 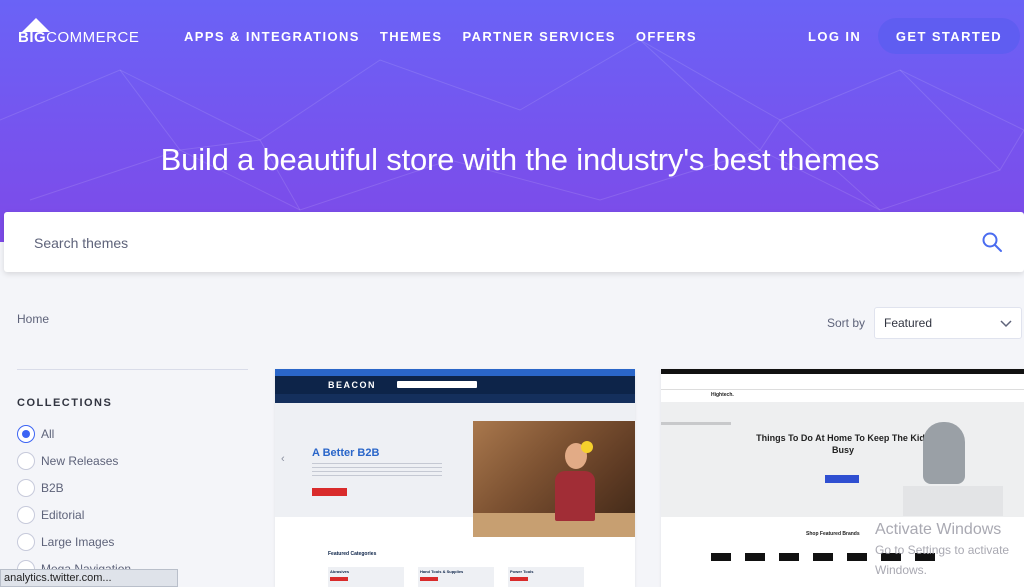 I want to click on nav-partner-services: PARTNER SERVICES, so click(x=538, y=36).